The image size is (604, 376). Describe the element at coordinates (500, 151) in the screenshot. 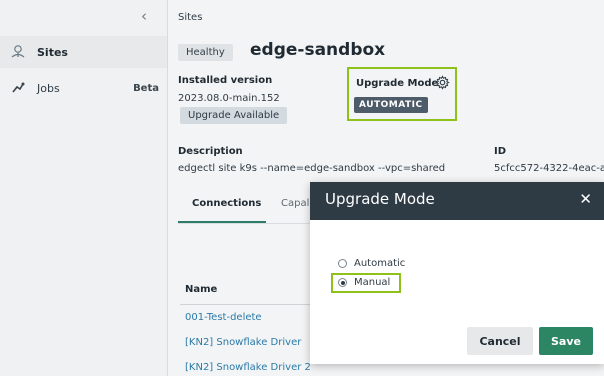

I see `id-label: ID` at that location.